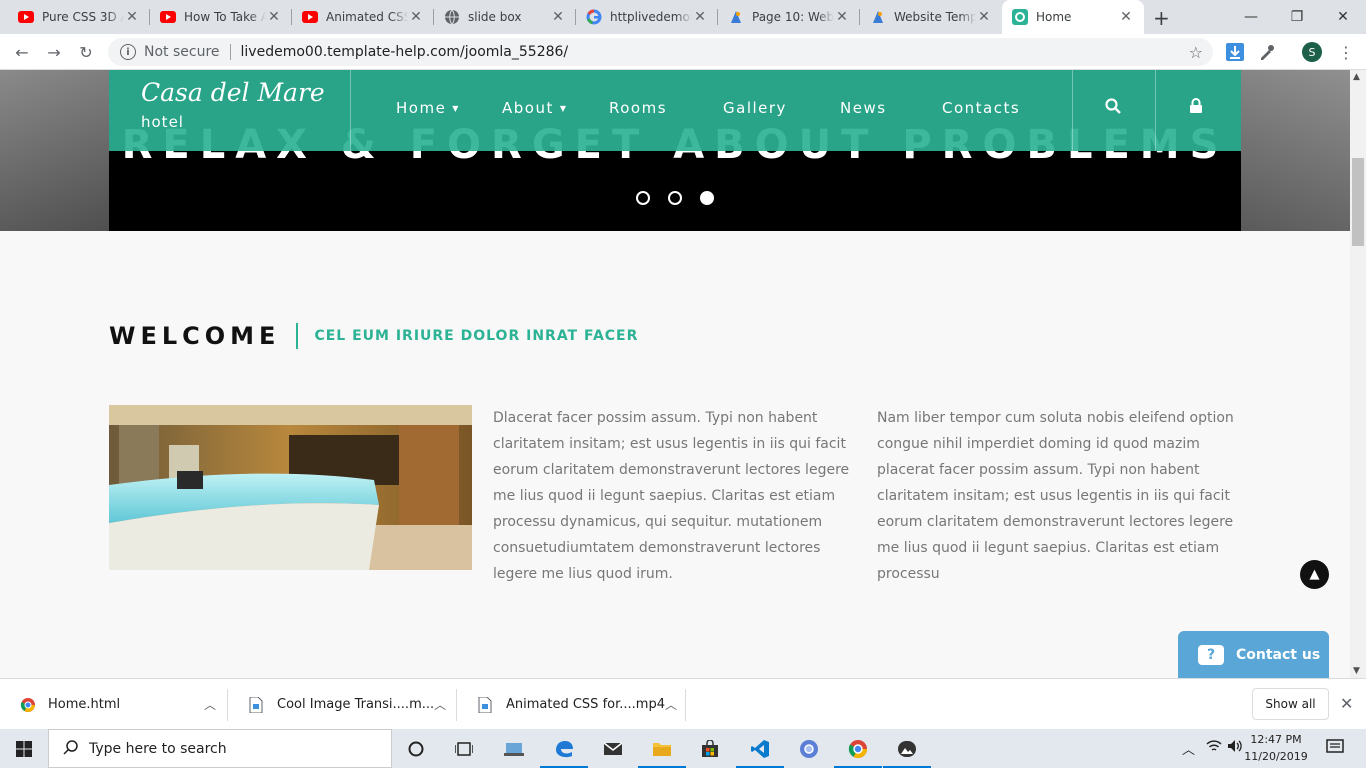 The image size is (1366, 768). What do you see at coordinates (1346, 703) in the screenshot?
I see `close-icon: ✕` at bounding box center [1346, 703].